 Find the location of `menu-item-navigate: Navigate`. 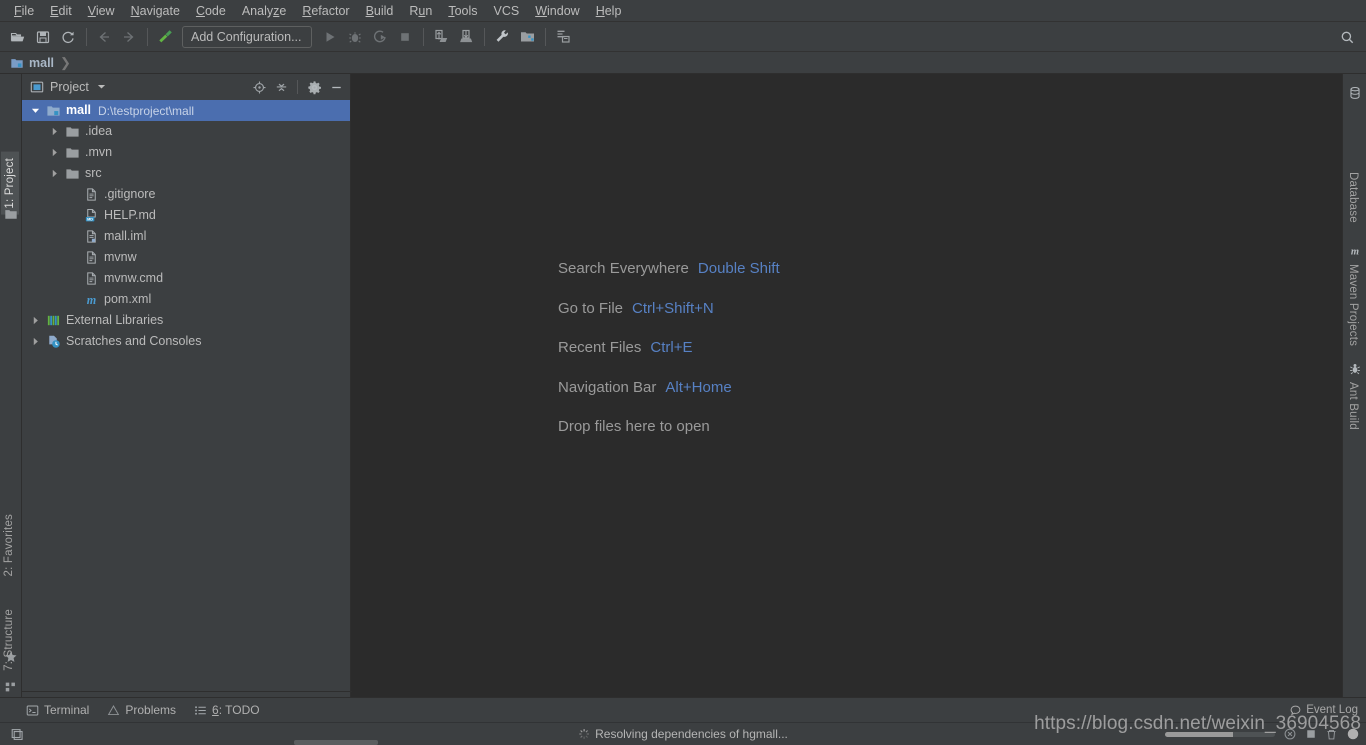

menu-item-navigate: Navigate is located at coordinates (155, 11).